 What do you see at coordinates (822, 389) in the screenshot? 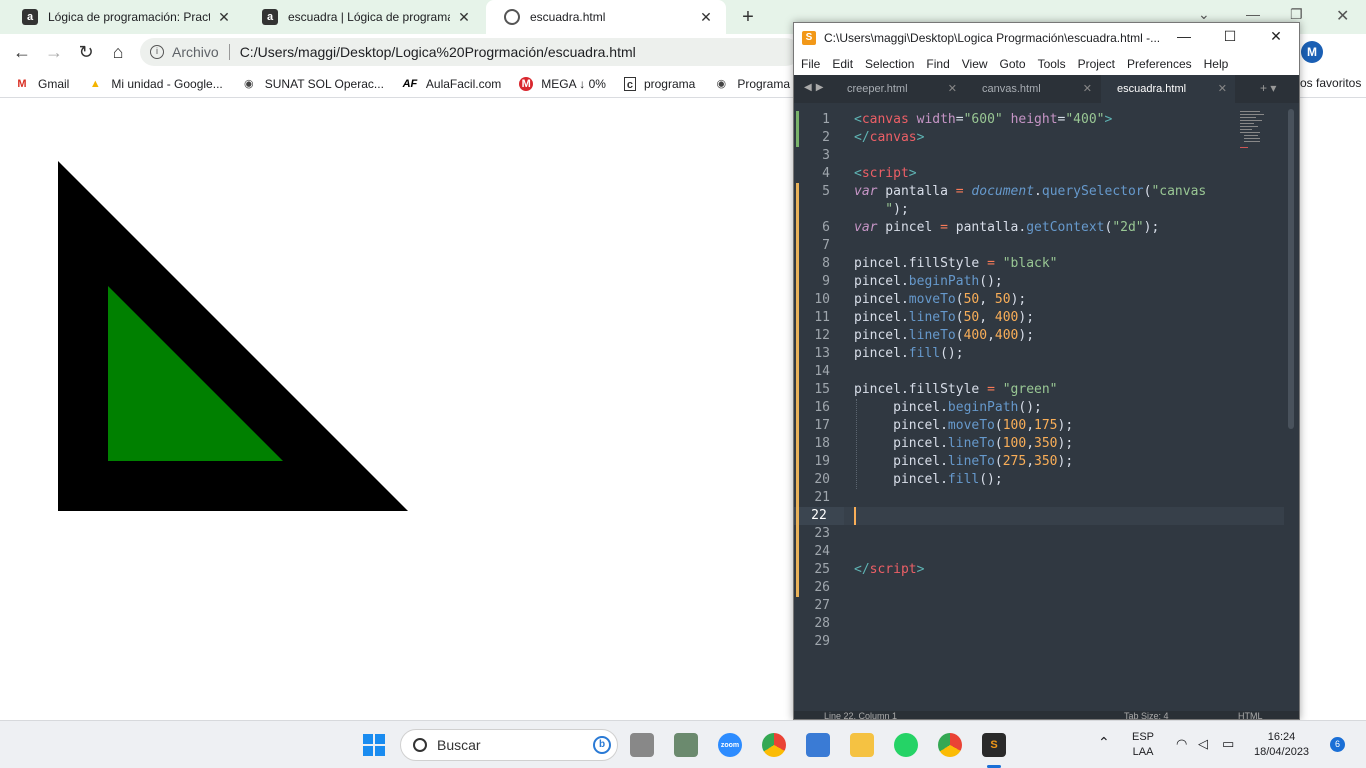
I see `line-number: 15` at bounding box center [822, 389].